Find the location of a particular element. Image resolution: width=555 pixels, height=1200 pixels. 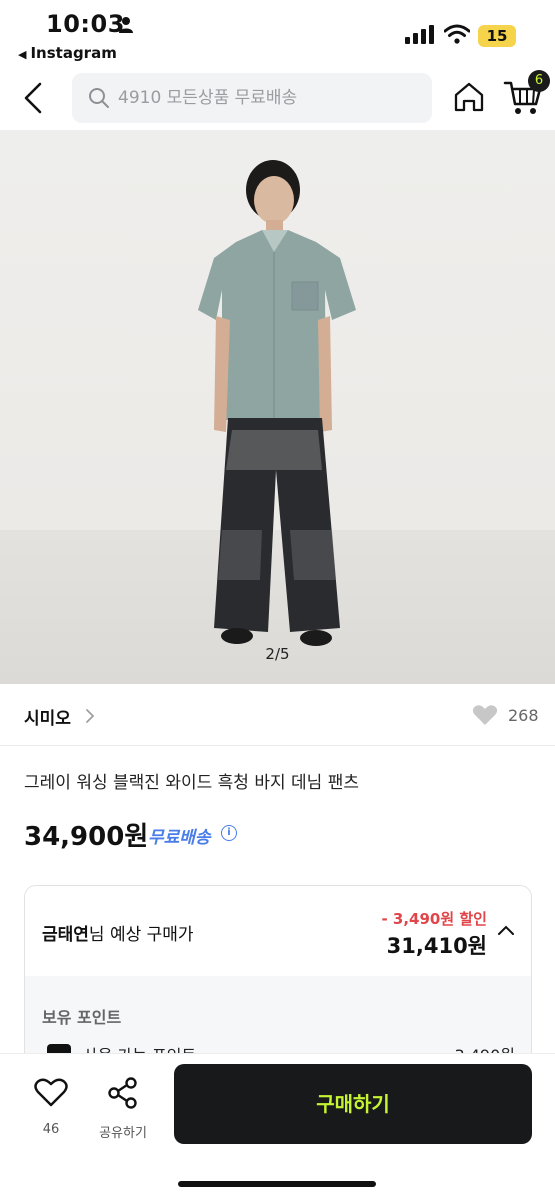

brand-like-count: 268 is located at coordinates (523, 715).